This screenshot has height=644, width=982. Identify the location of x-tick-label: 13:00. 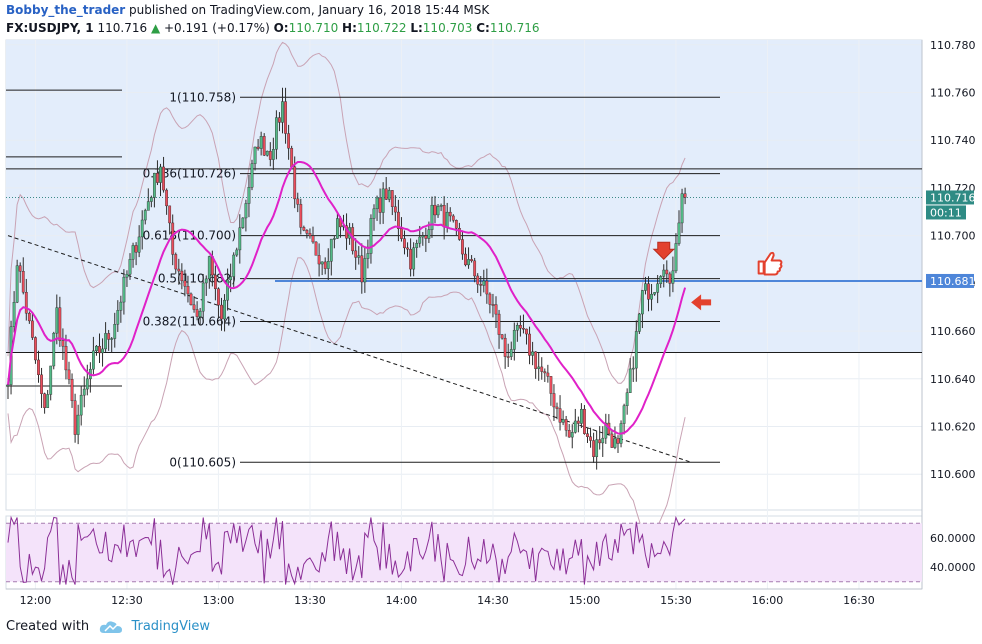
(219, 600).